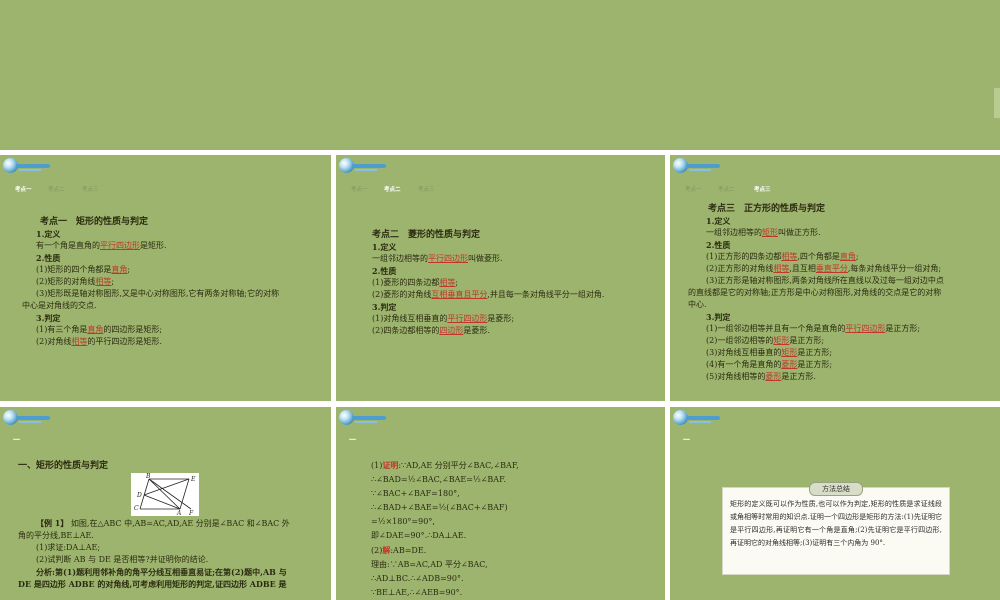 The height and width of the screenshot is (600, 1000). Describe the element at coordinates (101, 245) in the screenshot. I see `text-line: 有一个角是直角的平行四边形是矩形.` at that location.